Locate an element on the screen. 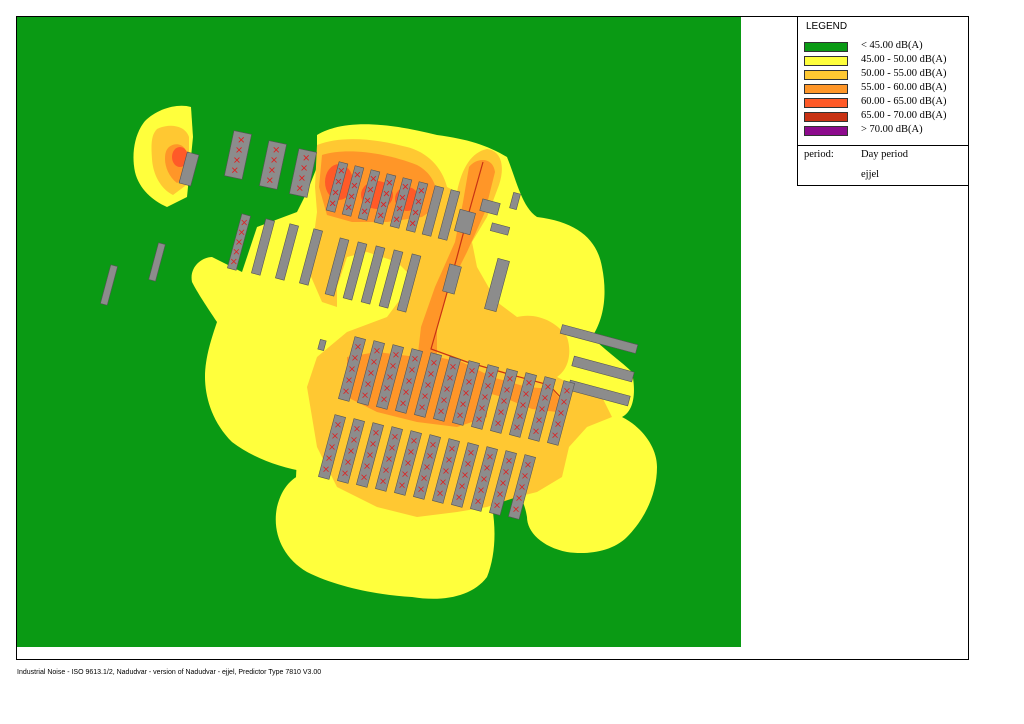  legend-label: 60.00 - 65.00 dB(A) is located at coordinates (904, 101).